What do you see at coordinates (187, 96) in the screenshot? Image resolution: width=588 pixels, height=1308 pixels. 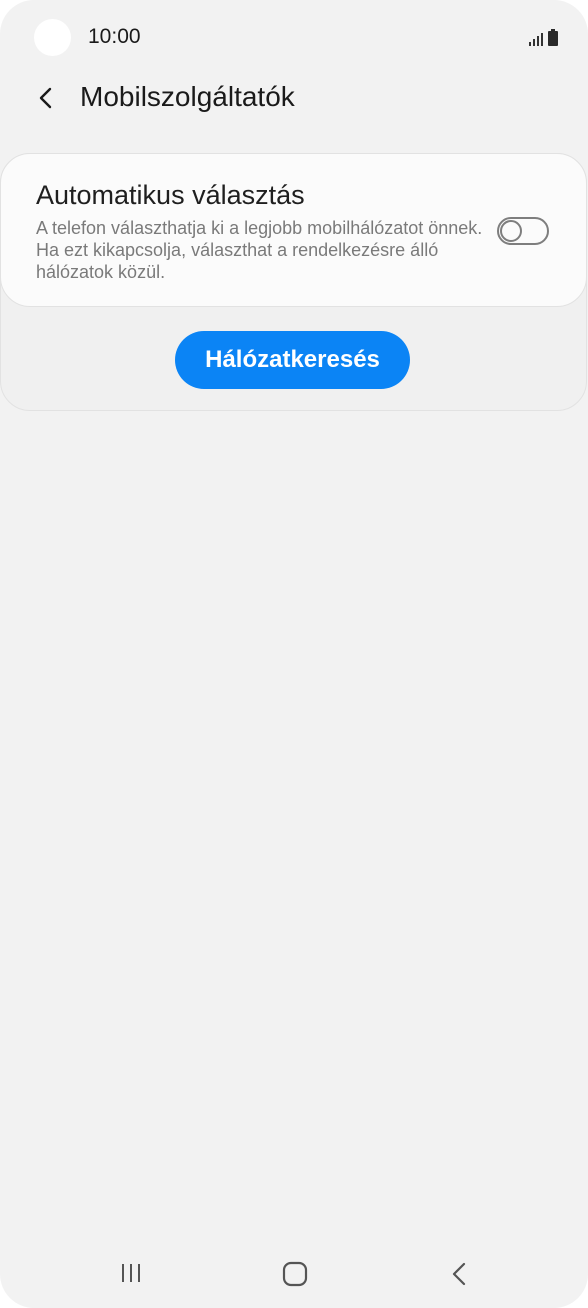 I see `page-title: Mobilszolgáltatók` at bounding box center [187, 96].